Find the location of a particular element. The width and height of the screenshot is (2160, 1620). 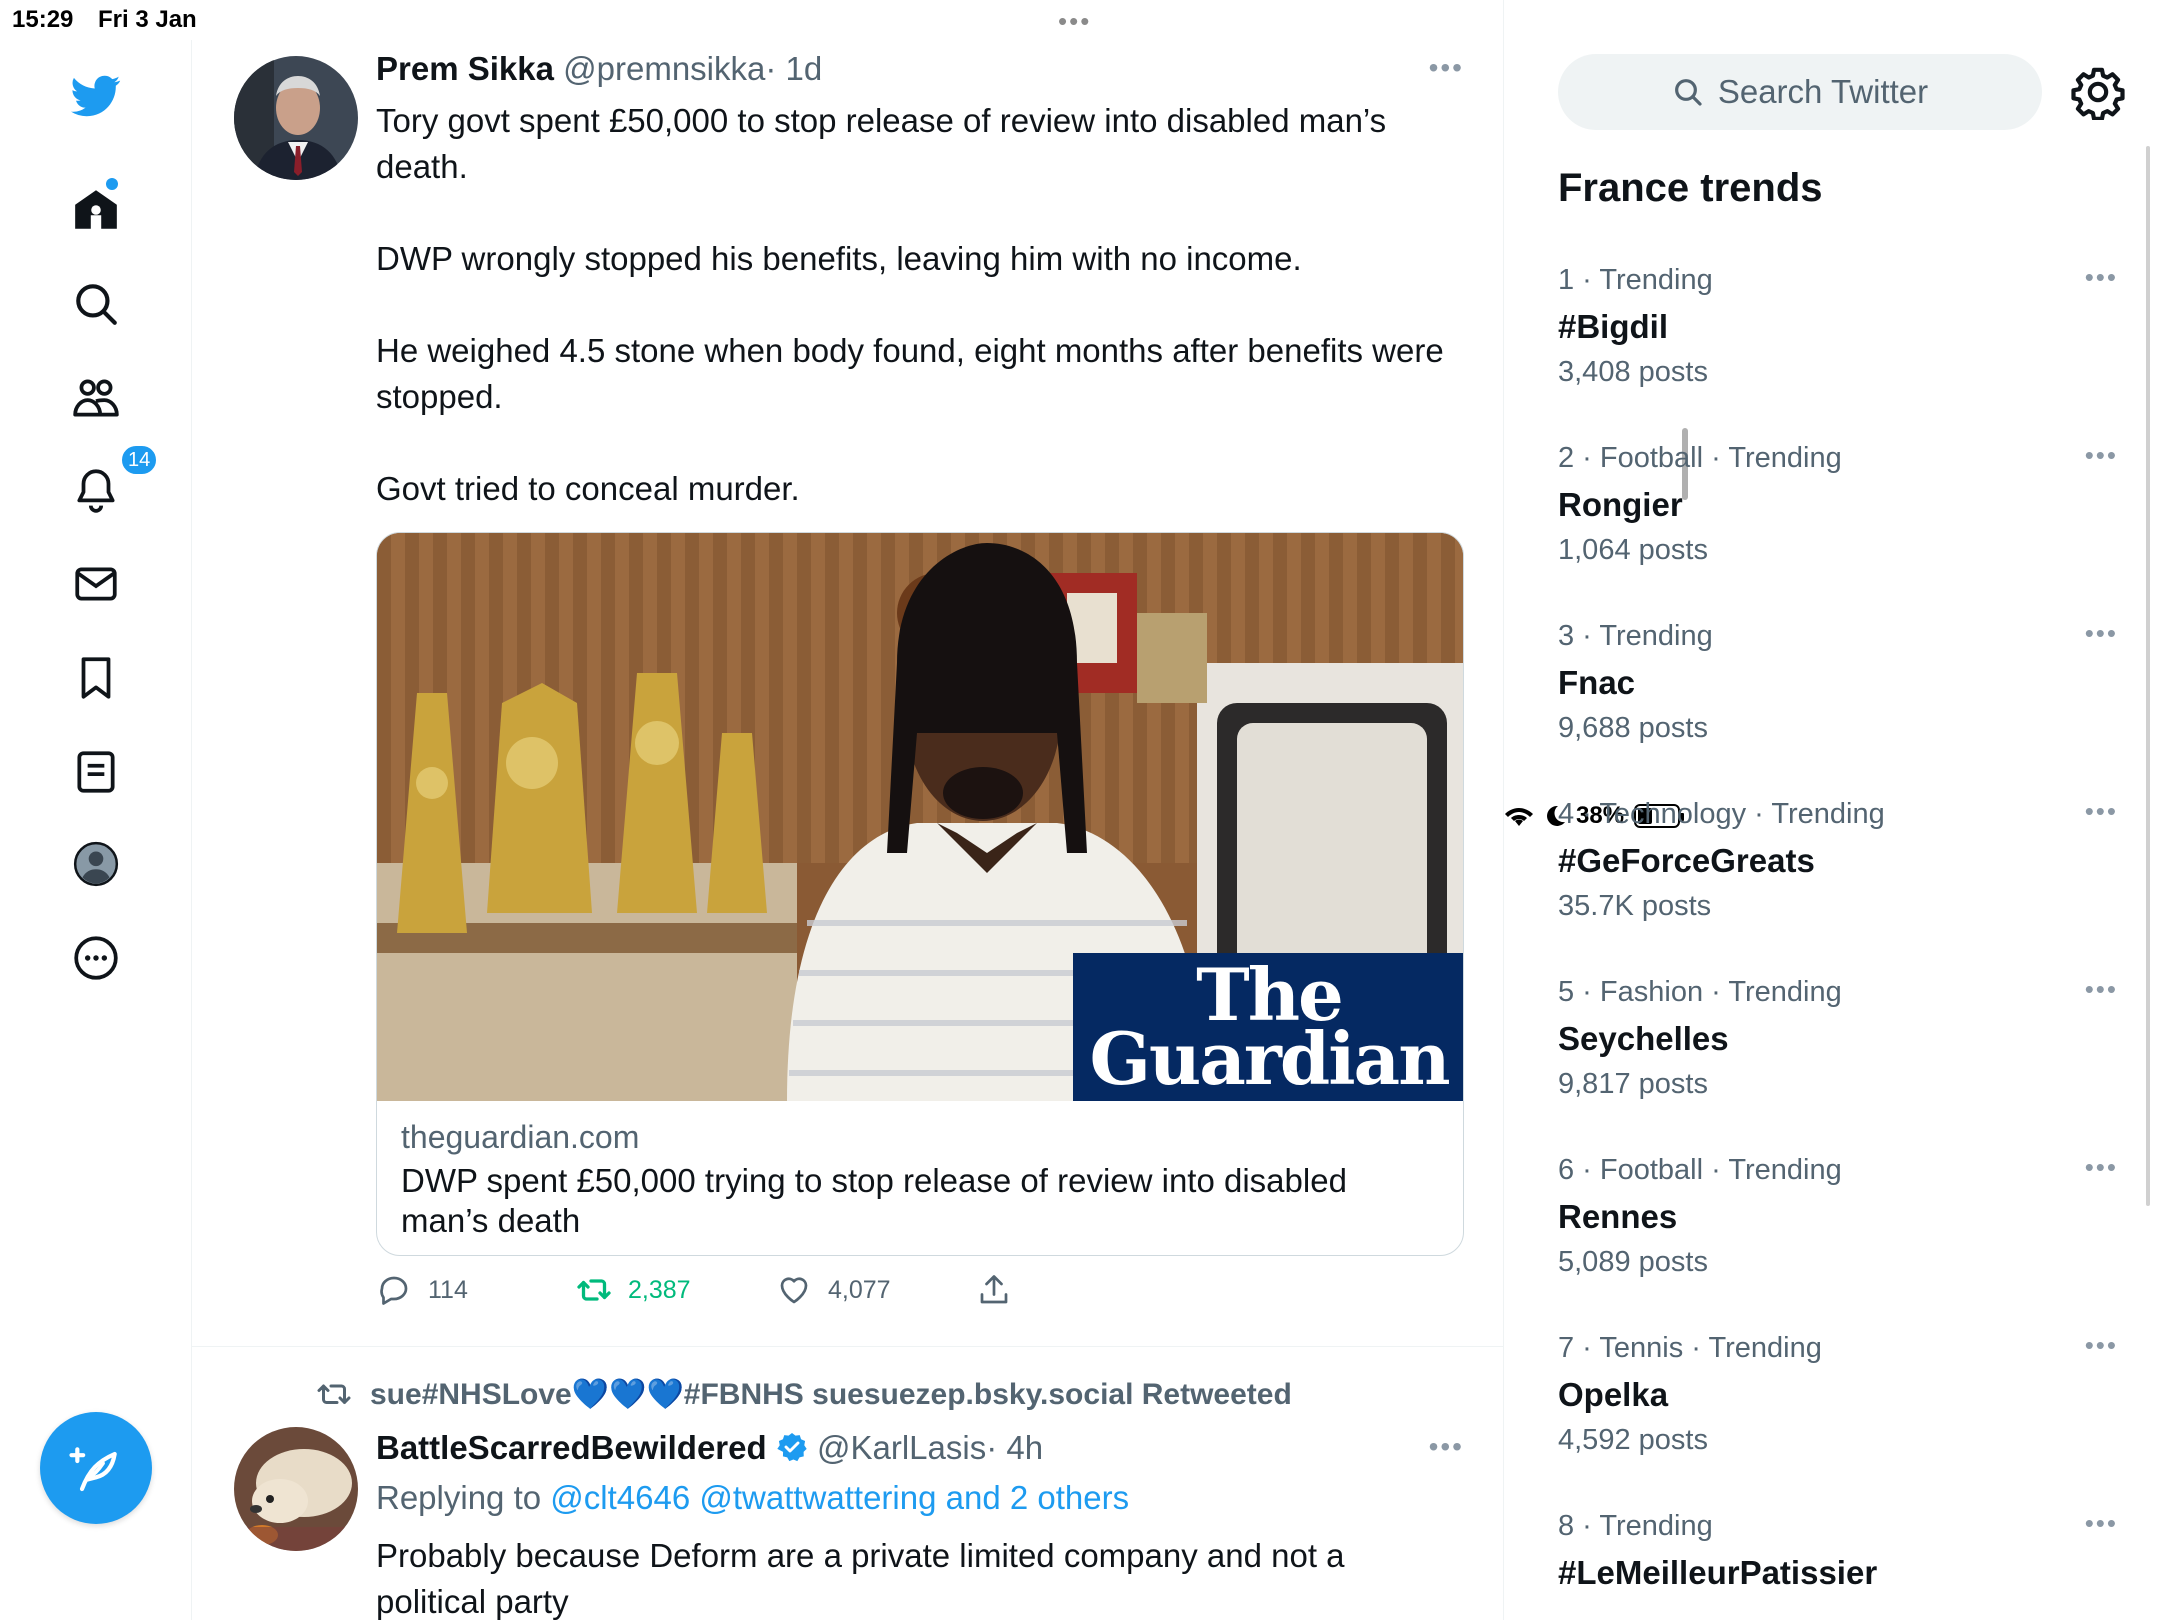

more-options-icon is located at coordinates (96, 958).